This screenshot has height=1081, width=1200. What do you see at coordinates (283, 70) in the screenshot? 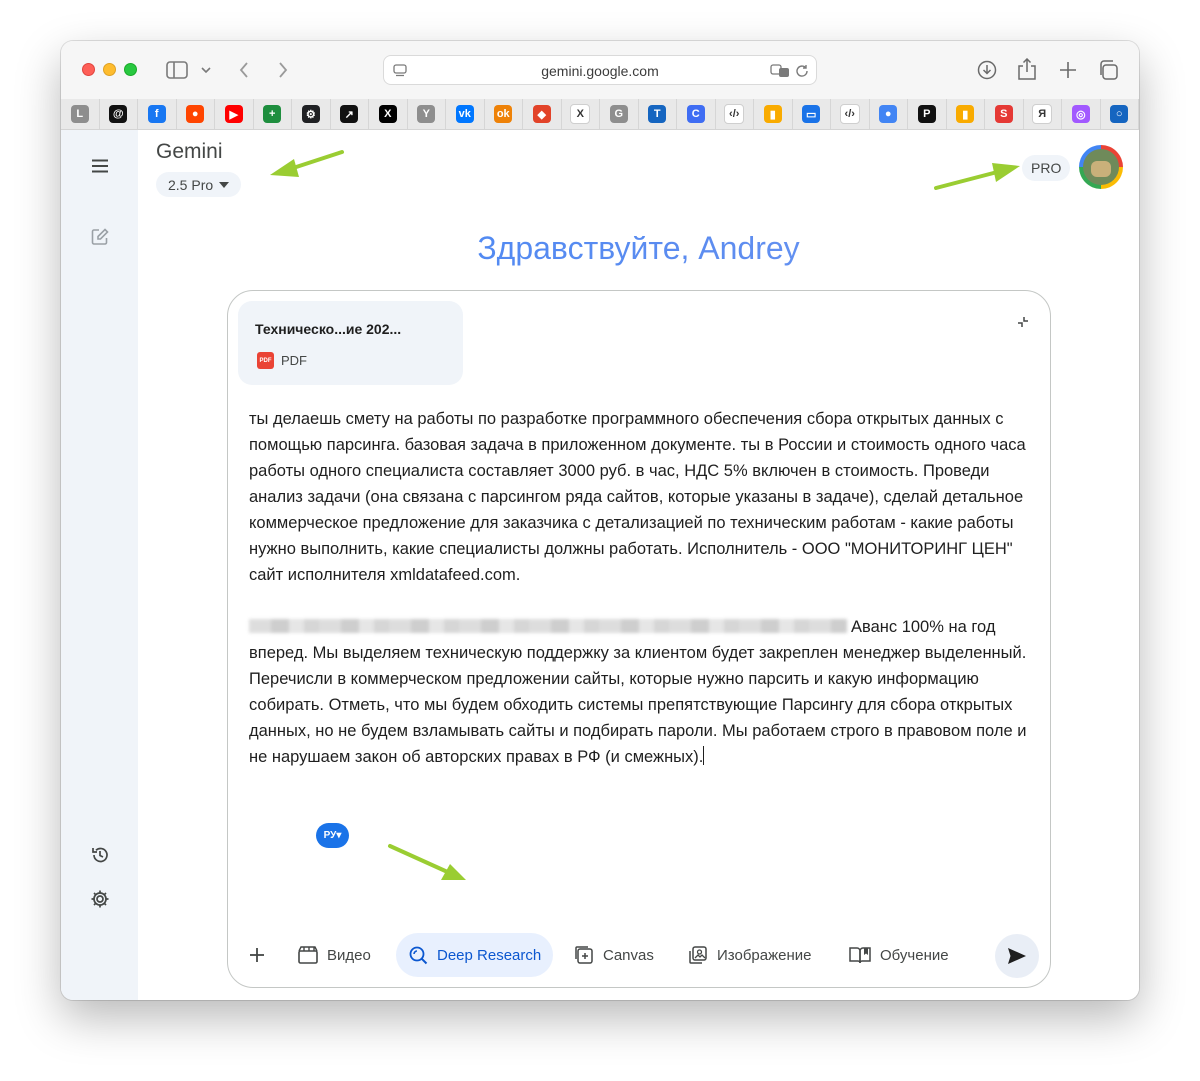
I see `forward-icon` at bounding box center [283, 70].